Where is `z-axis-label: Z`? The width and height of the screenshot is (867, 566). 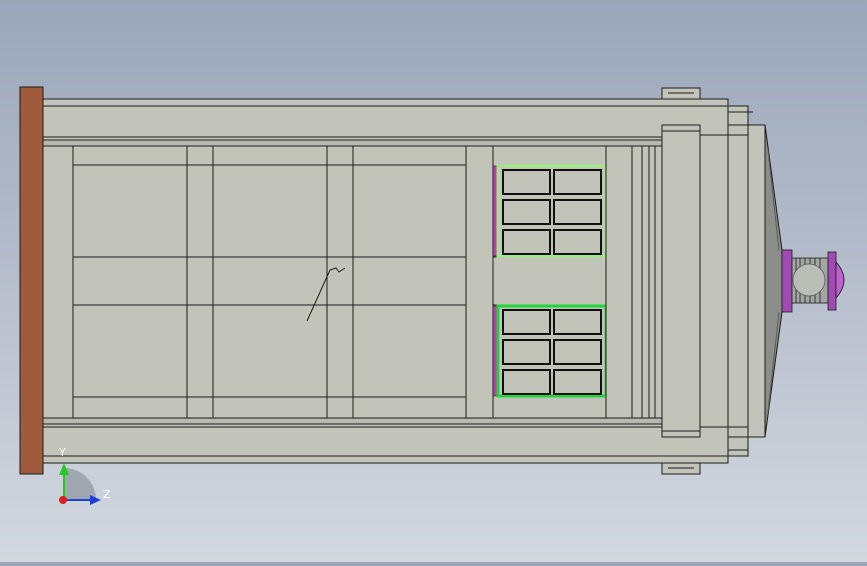
z-axis-label: Z is located at coordinates (107, 494).